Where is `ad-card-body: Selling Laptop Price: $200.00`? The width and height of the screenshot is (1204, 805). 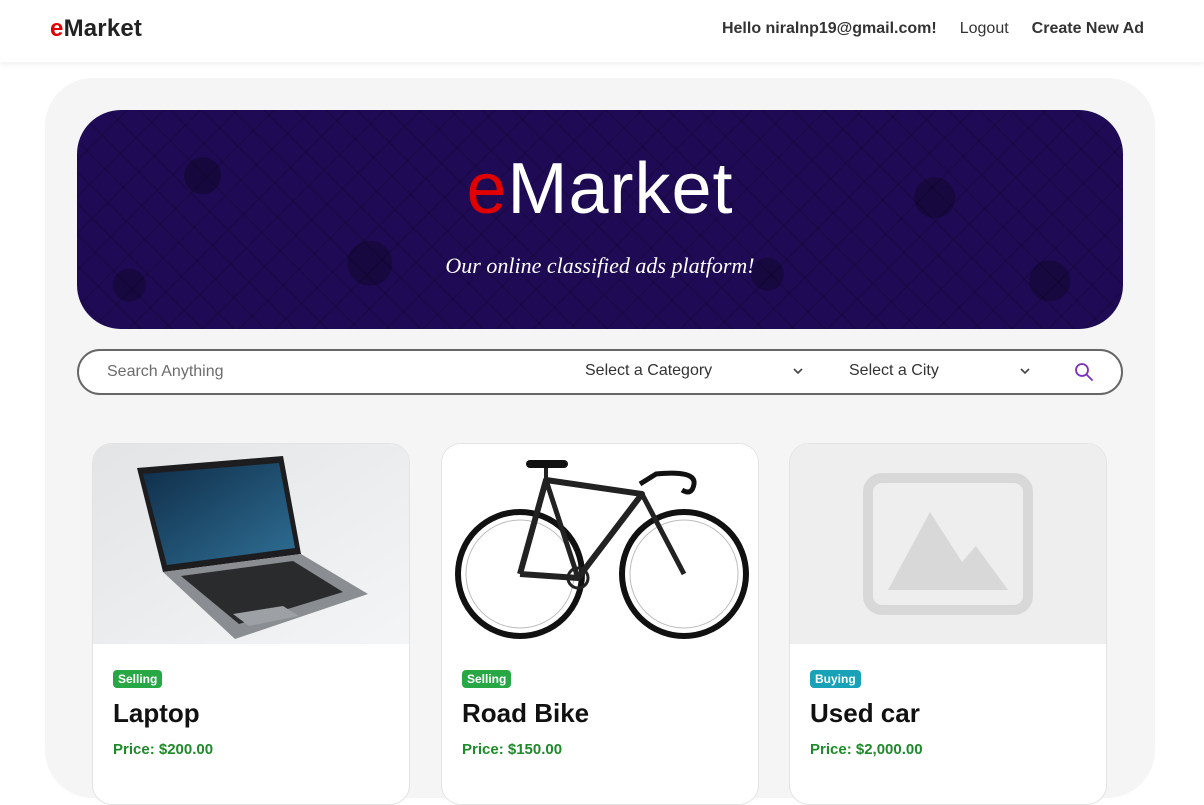 ad-card-body: Selling Laptop Price: $200.00 is located at coordinates (251, 714).